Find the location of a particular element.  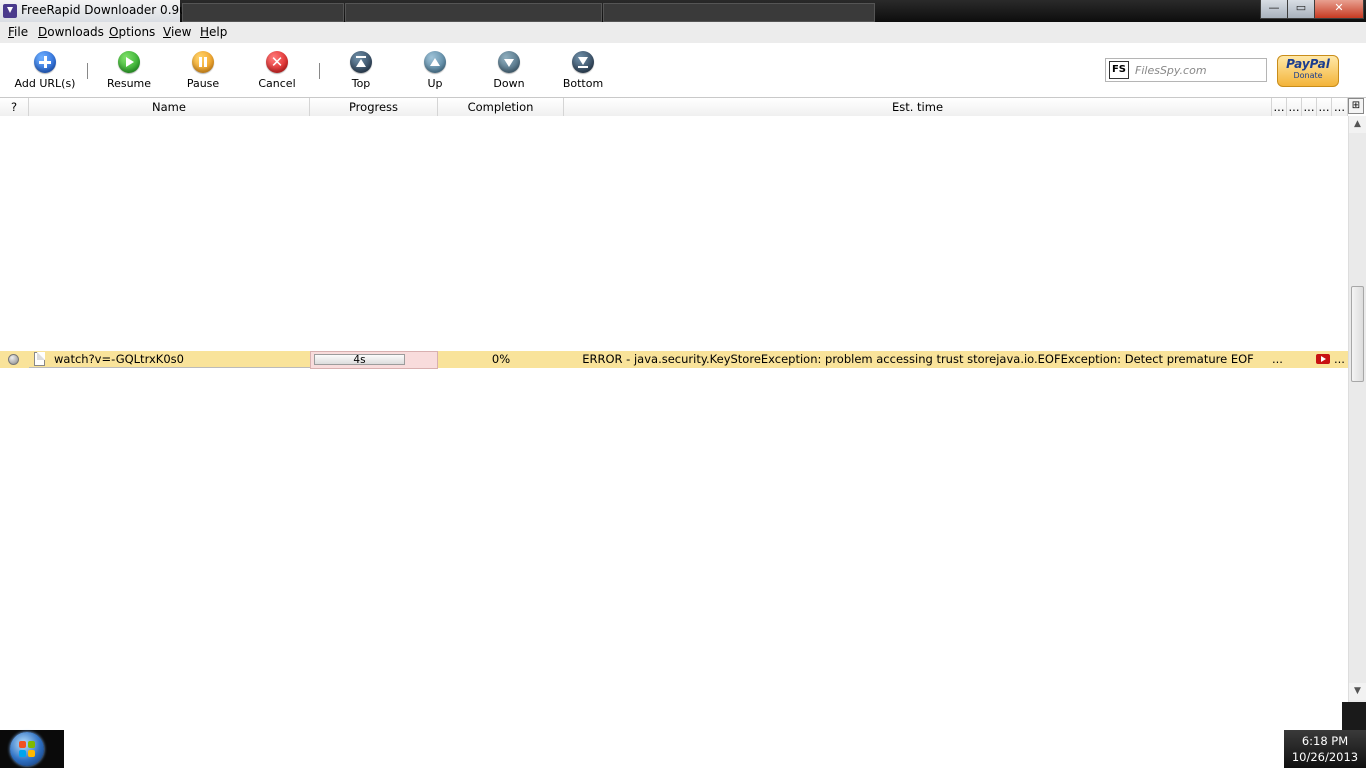

column-chooser-icon: ⊞ is located at coordinates (1356, 106).